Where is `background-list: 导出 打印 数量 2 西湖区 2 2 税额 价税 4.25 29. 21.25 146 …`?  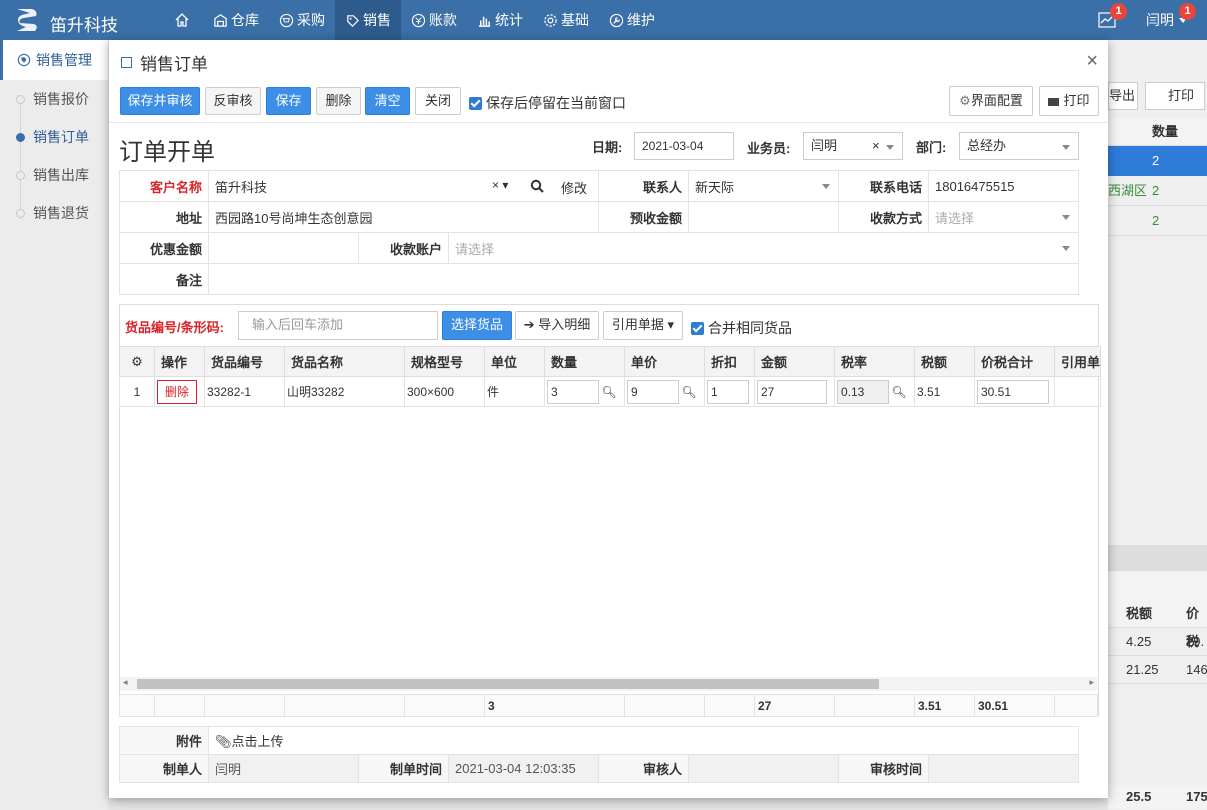
background-list: 导出 打印 数量 2 西湖区 2 2 税额 价税 4.25 29. 21.25 146 … is located at coordinates (1157, 425).